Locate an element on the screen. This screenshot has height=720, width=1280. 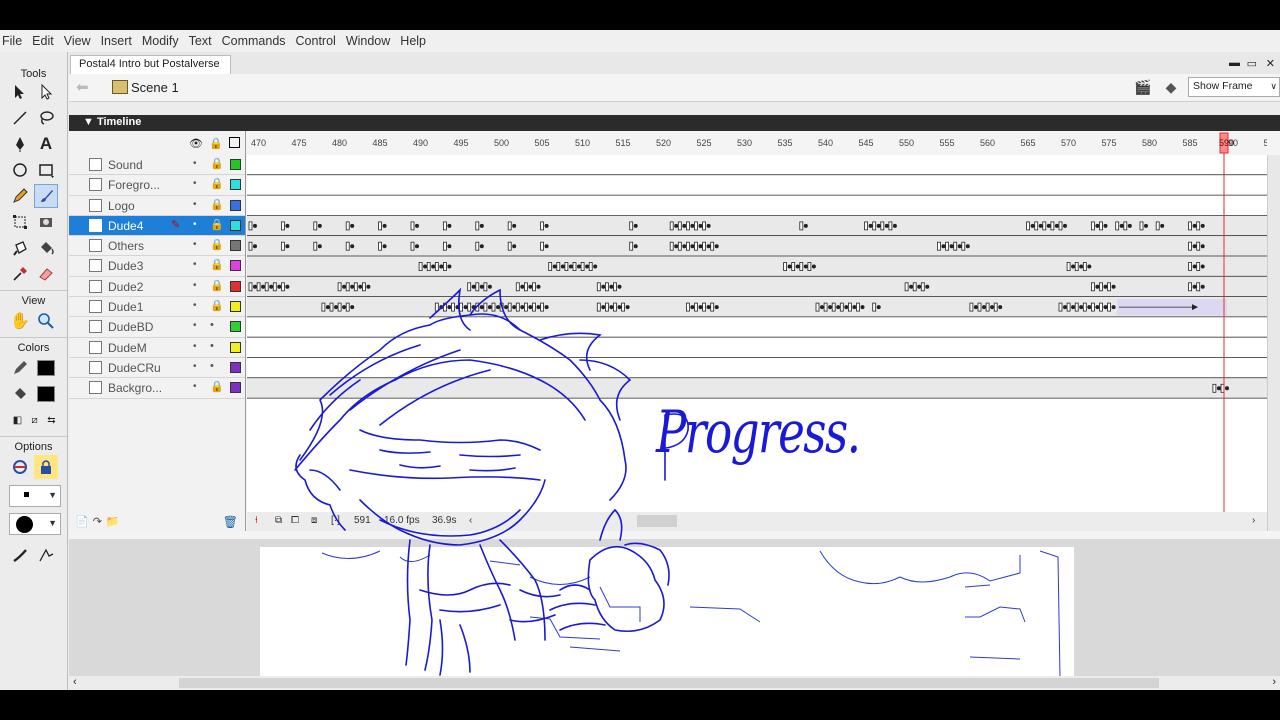
layer-row: Dude1 • 🔒 is located at coordinates (157, 307).